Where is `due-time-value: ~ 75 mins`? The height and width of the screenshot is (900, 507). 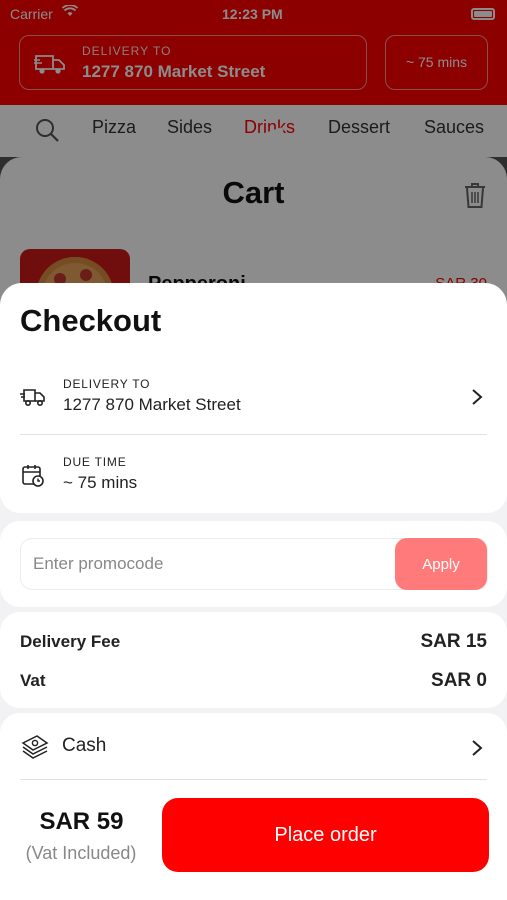 due-time-value: ~ 75 mins is located at coordinates (100, 482).